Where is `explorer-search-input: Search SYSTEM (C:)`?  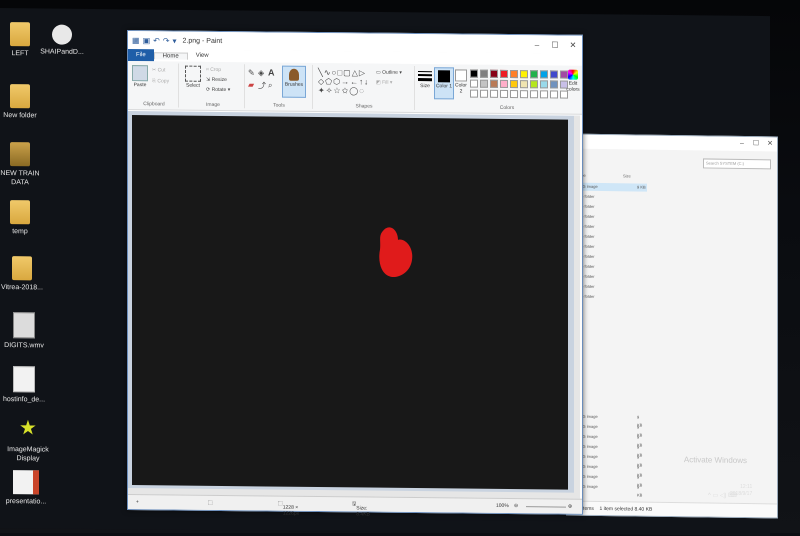
explorer-search-input: Search SYSTEM (C:) is located at coordinates (737, 164).